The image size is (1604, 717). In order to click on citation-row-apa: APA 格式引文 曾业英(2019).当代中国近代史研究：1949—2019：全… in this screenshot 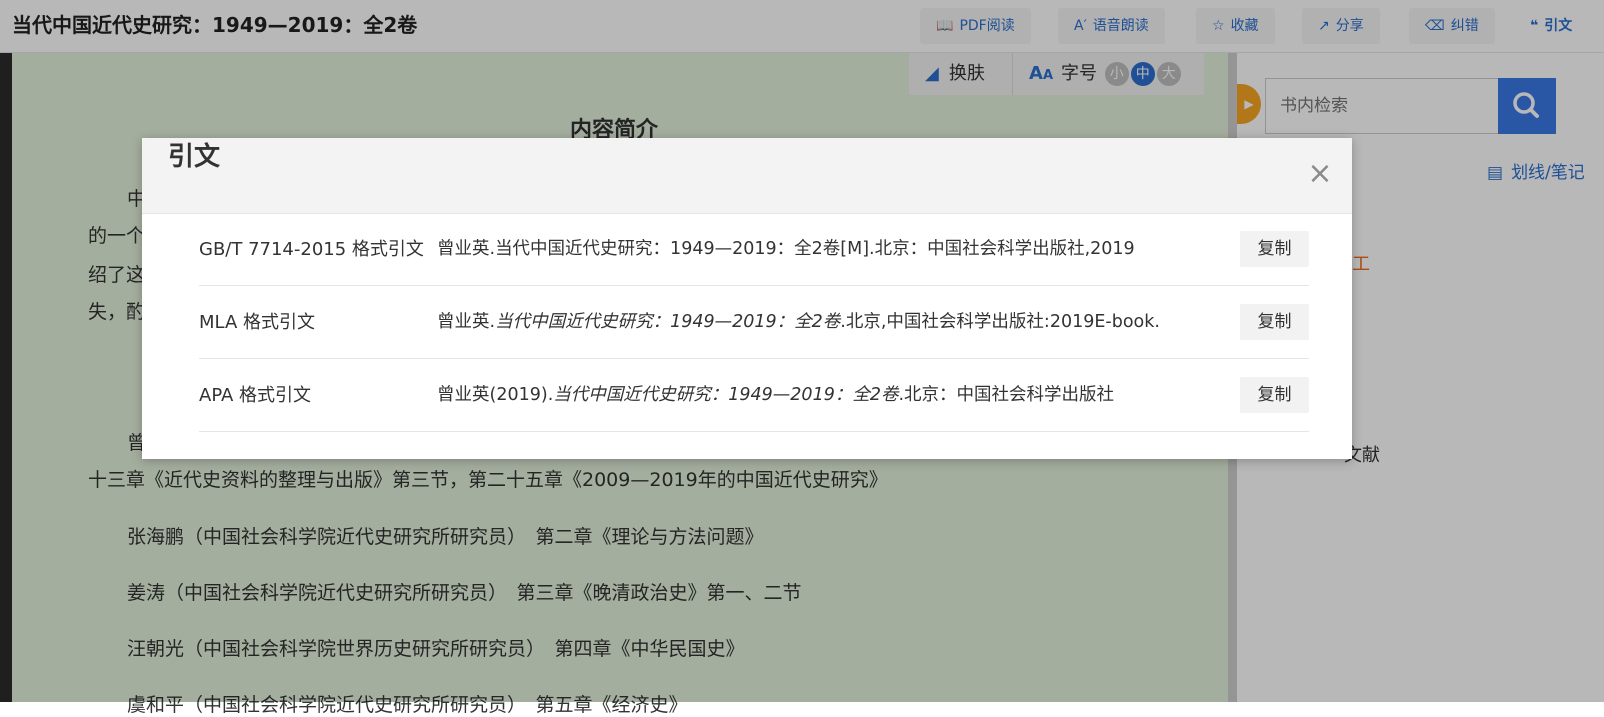, I will do `click(754, 395)`.